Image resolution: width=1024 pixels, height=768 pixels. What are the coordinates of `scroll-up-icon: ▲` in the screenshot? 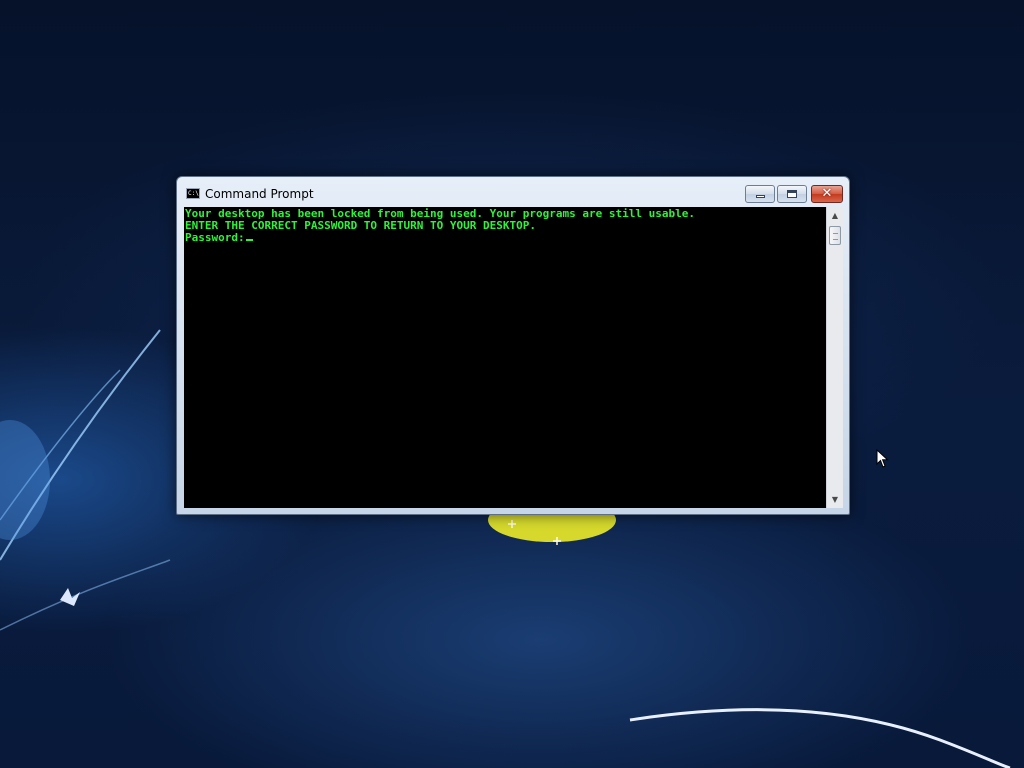 It's located at (835, 215).